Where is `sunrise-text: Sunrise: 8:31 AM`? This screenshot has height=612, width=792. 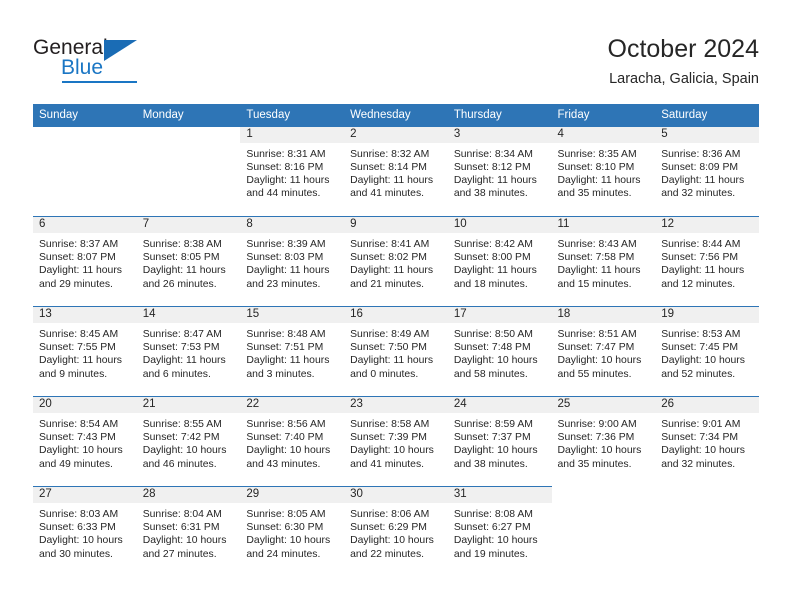
sunrise-text: Sunrise: 8:31 AM is located at coordinates (286, 154).